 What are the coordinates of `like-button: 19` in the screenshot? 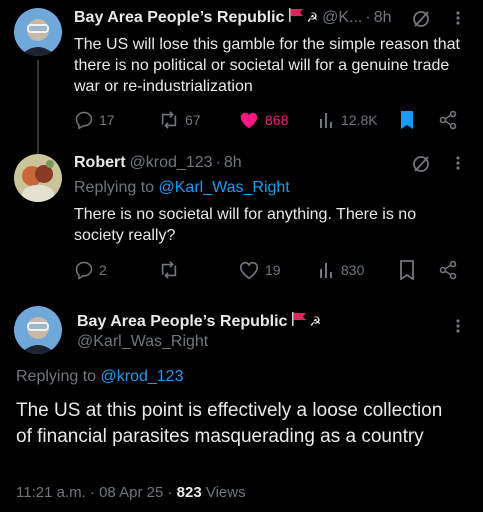 It's located at (259, 270).